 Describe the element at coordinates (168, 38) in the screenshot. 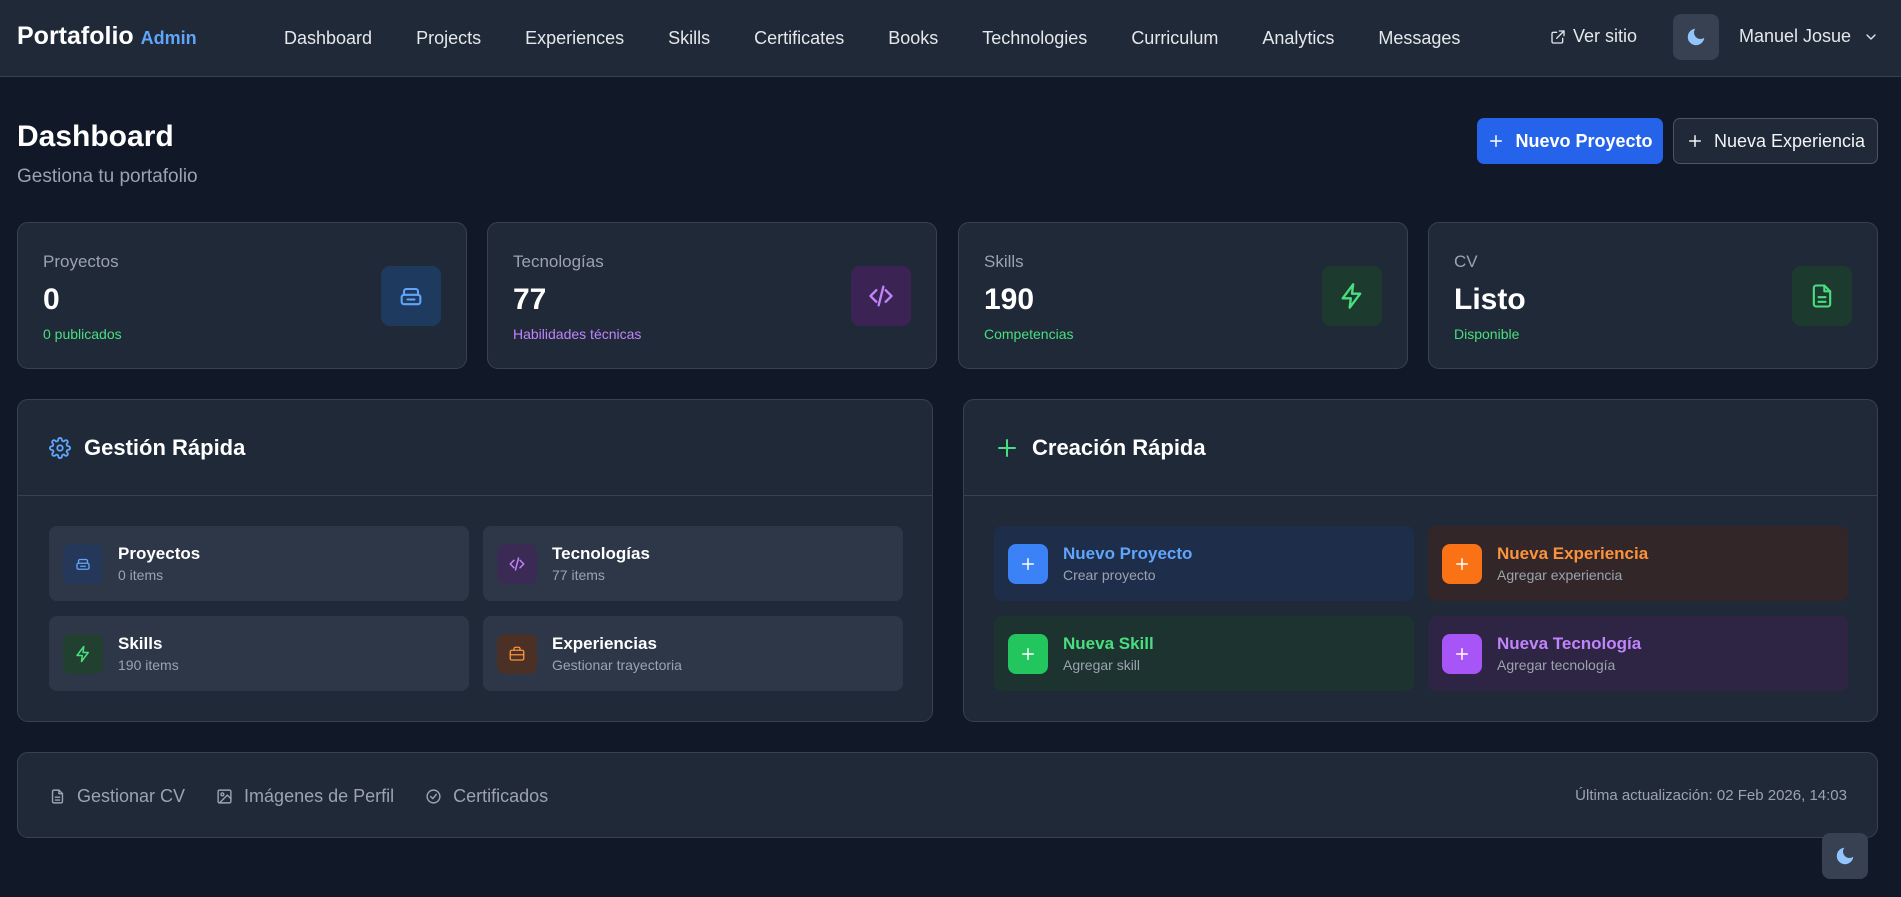

I see `brand-badge: Admin` at that location.